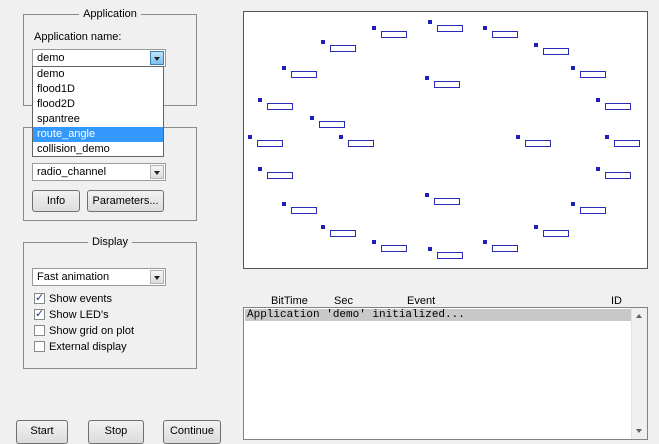 The image size is (659, 444). What do you see at coordinates (72, 172) in the screenshot?
I see `radio-channel-value: radio_channel` at bounding box center [72, 172].